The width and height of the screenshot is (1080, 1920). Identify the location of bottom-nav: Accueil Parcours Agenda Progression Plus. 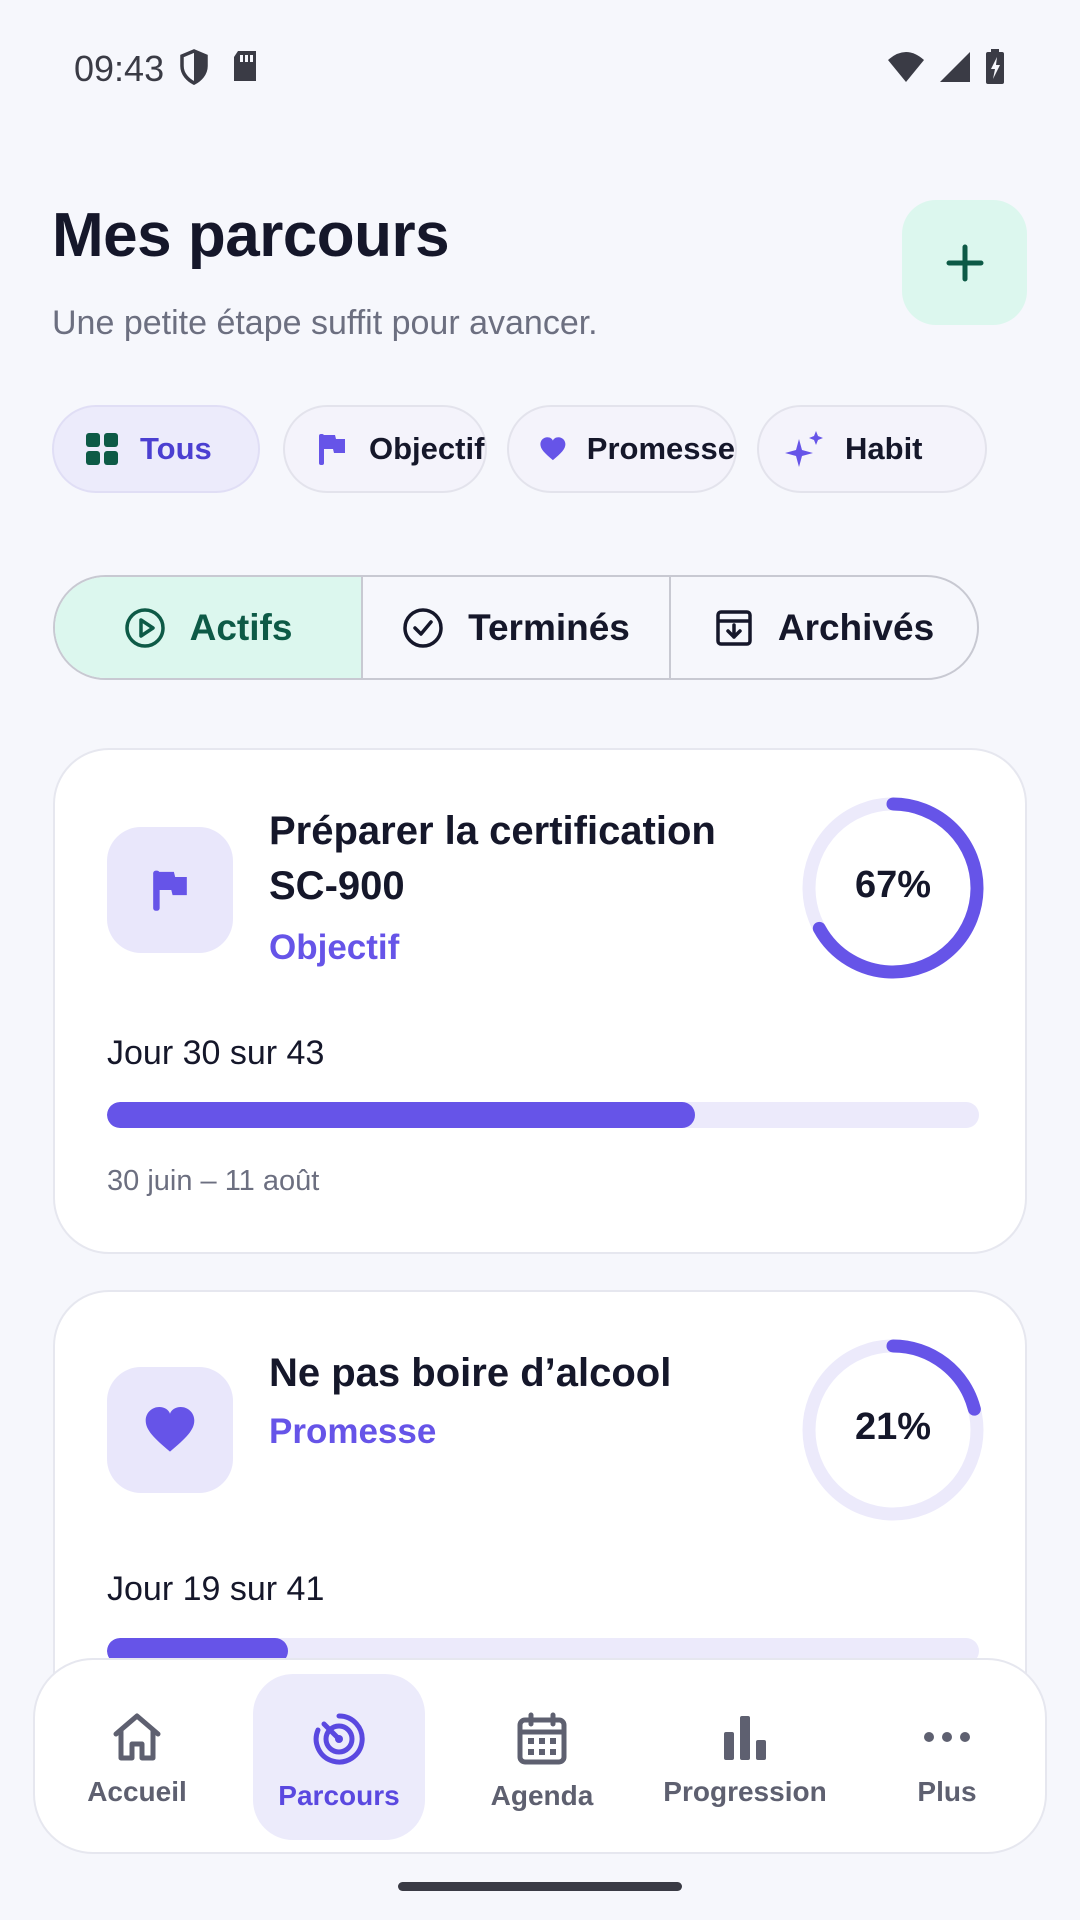
(540, 1756).